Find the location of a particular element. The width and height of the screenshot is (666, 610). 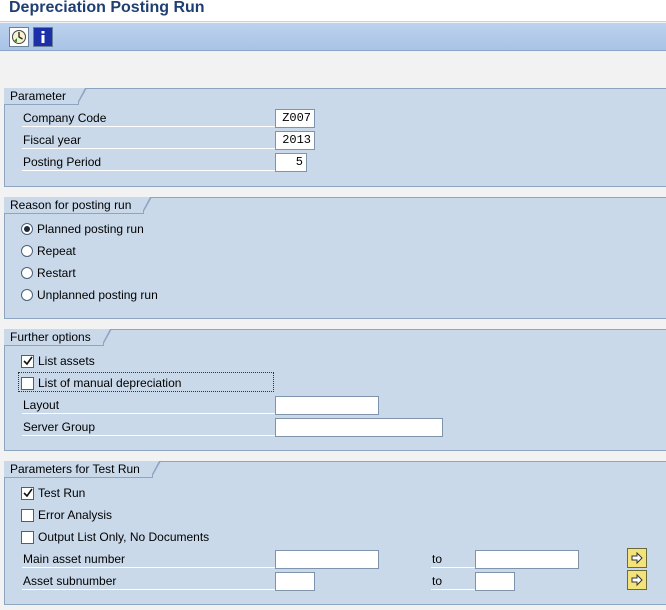

reason-group-title: Reason for posting run is located at coordinates (78, 205).